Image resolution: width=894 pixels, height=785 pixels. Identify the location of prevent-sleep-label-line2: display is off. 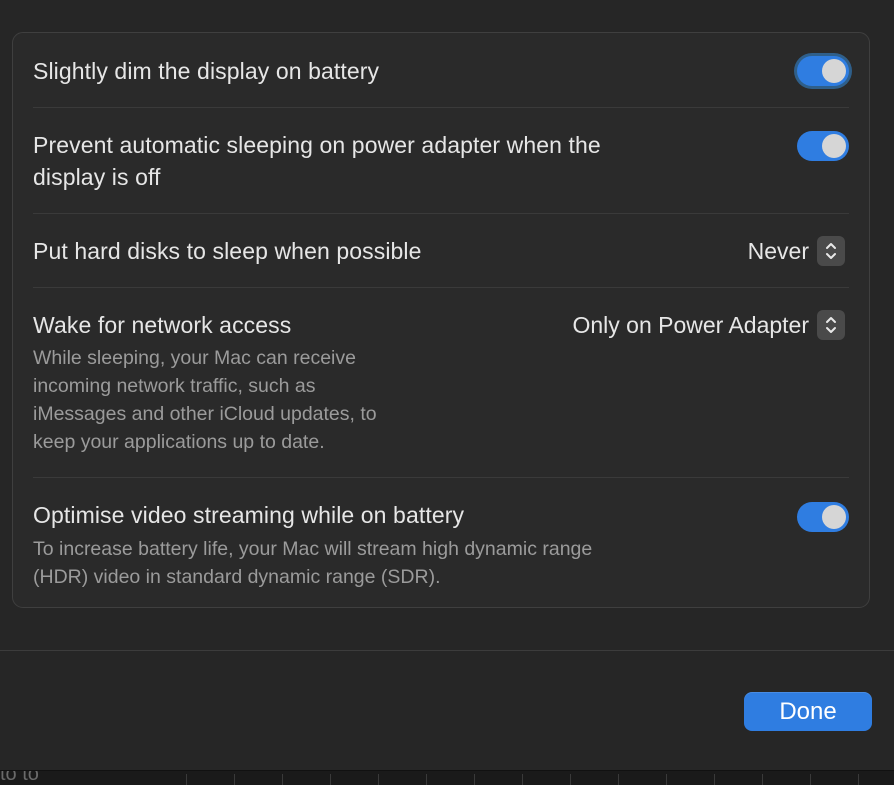
(97, 177).